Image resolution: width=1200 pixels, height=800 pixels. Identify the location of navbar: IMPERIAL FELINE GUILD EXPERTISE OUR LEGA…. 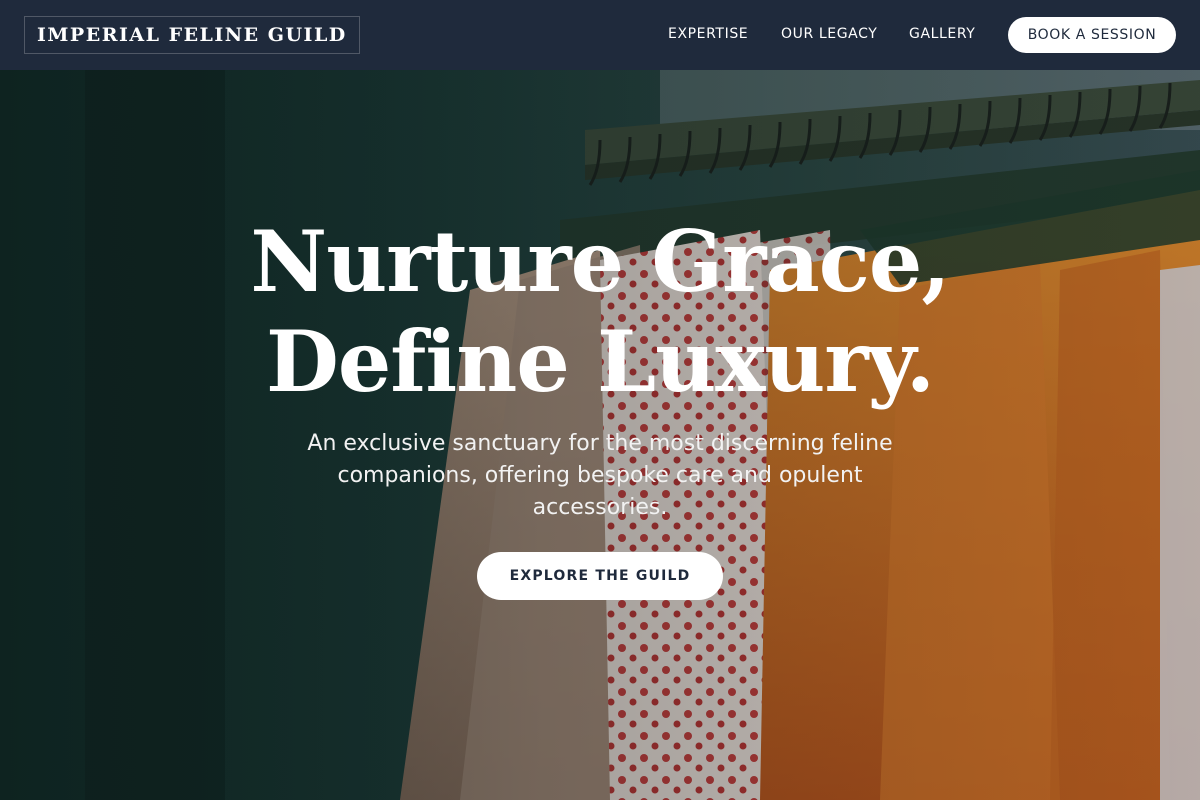
(600, 35).